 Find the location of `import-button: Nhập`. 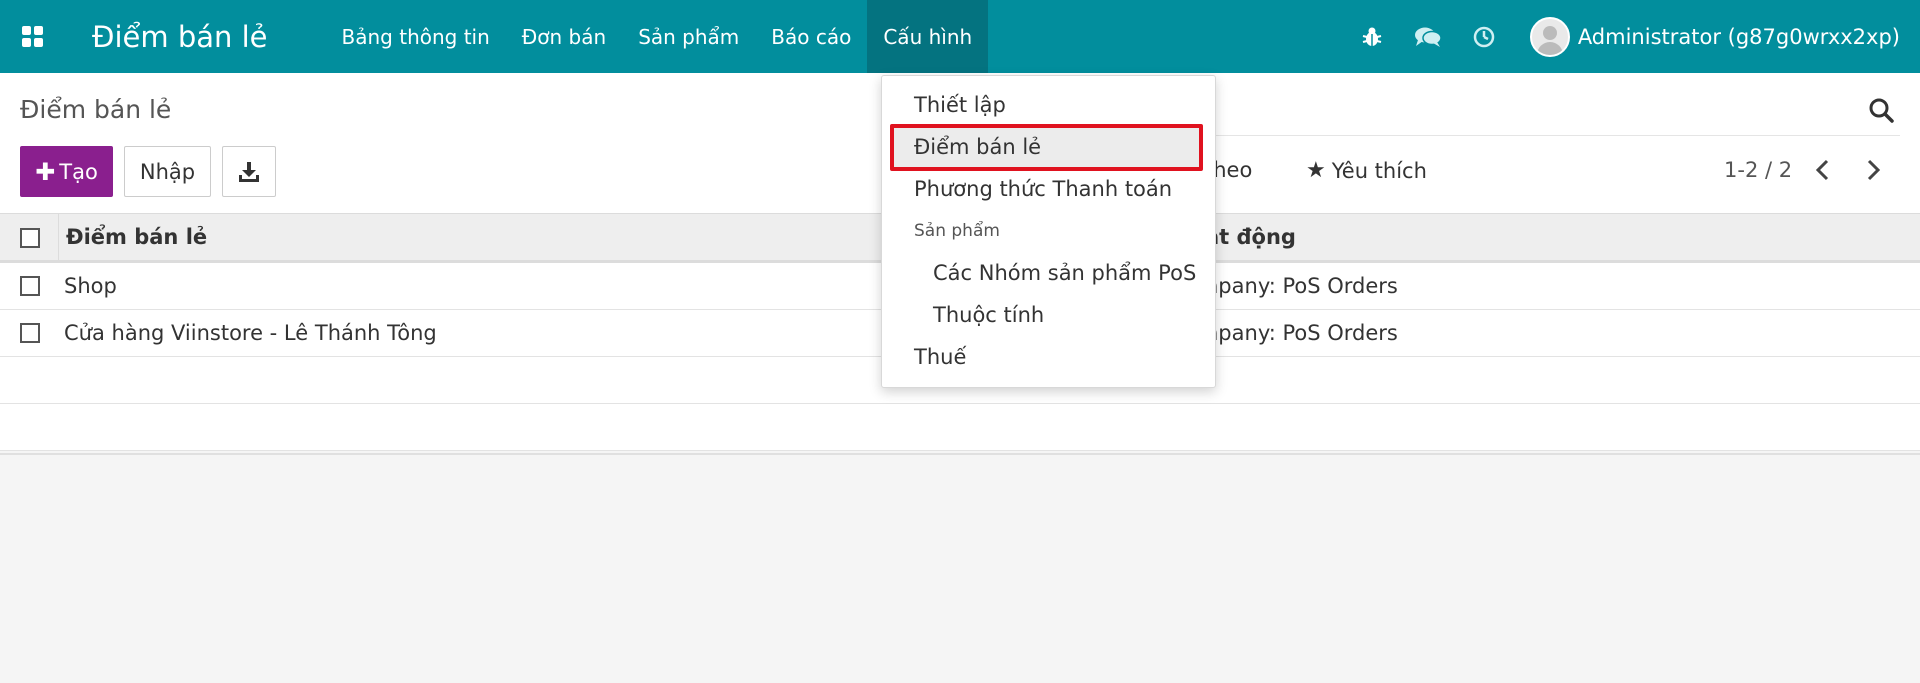

import-button: Nhập is located at coordinates (167, 171).